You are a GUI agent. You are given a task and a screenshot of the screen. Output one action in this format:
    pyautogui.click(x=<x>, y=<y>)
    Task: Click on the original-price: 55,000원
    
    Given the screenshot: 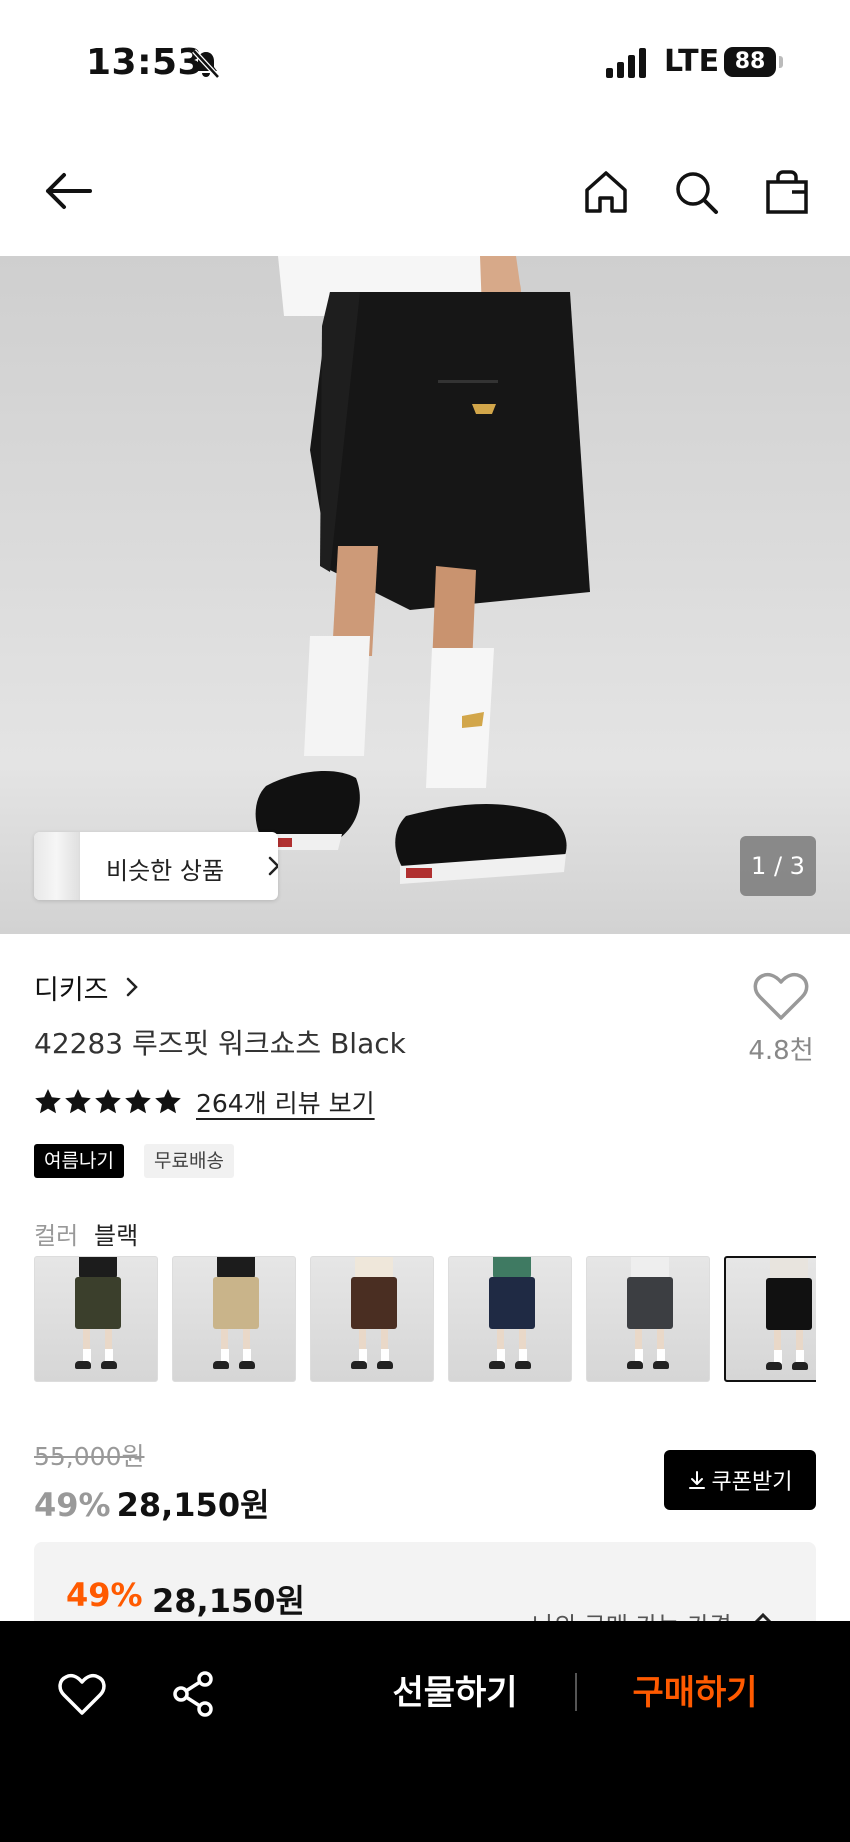 What is the action you would take?
    pyautogui.click(x=89, y=1456)
    